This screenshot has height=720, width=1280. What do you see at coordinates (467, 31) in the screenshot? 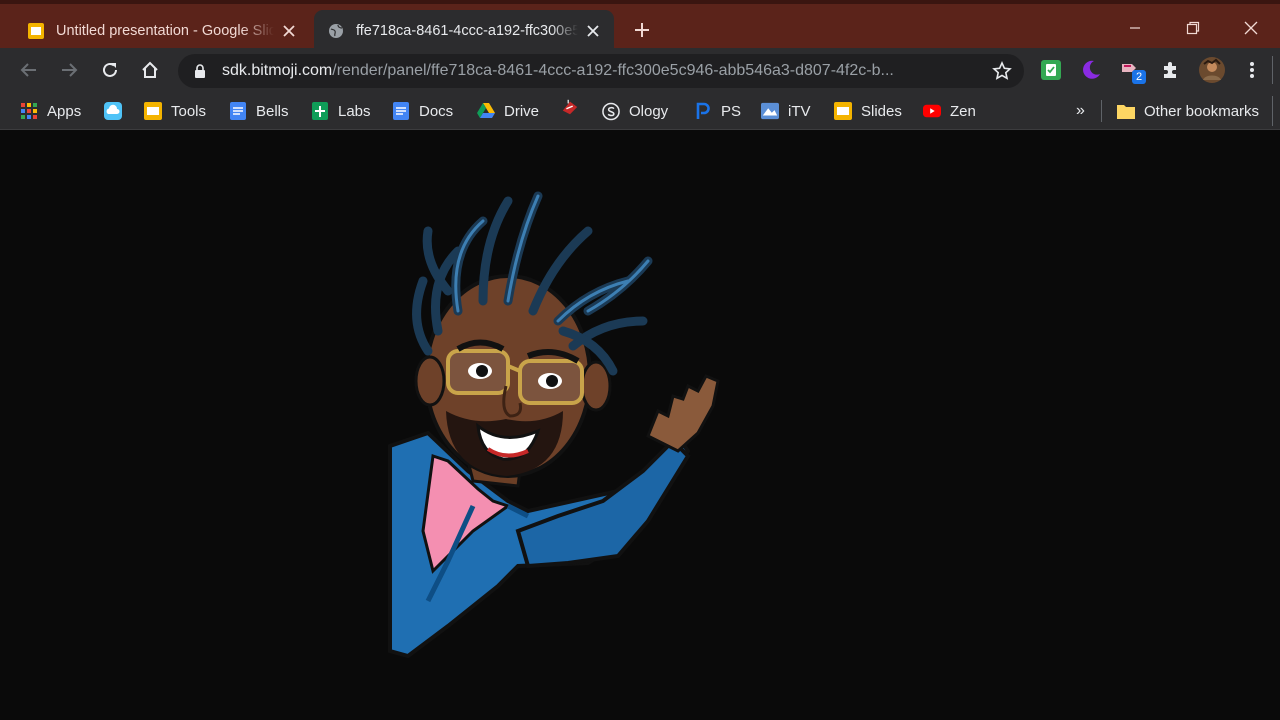
I see `tab-title: ffe718ca-8461-4ccc-a192-ffc300e5c946` at bounding box center [467, 31].